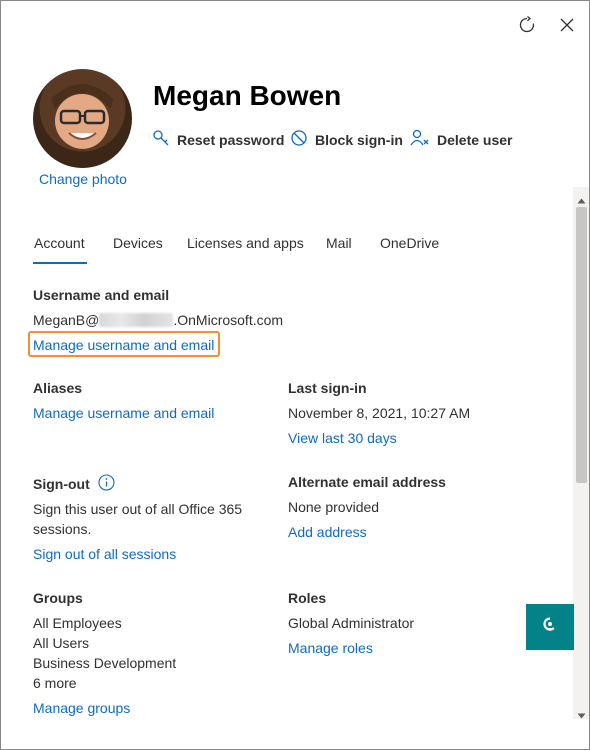 The height and width of the screenshot is (750, 590). Describe the element at coordinates (330, 648) in the screenshot. I see `manage-roles-link: Manage roles` at that location.